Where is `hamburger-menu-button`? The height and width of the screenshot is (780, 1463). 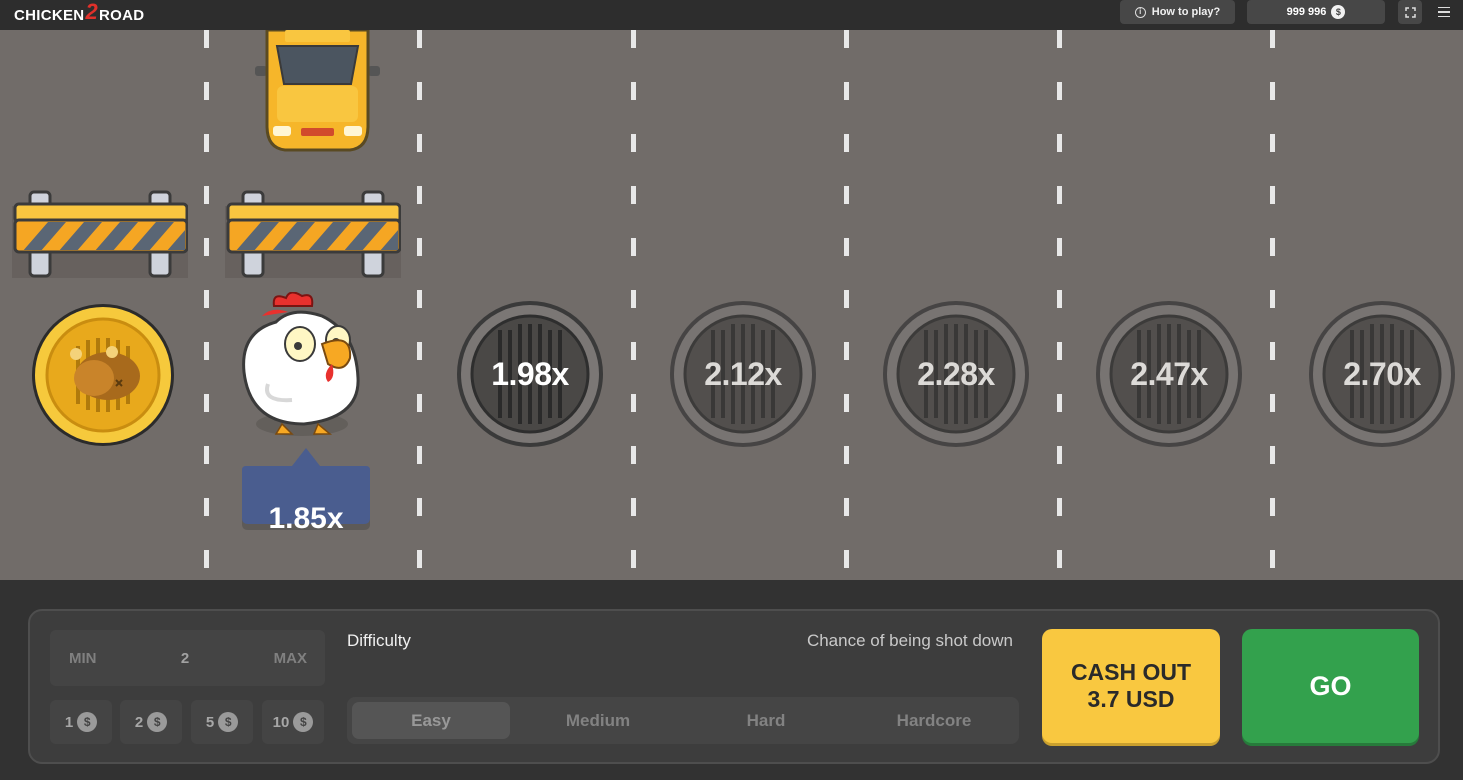 hamburger-menu-button is located at coordinates (1444, 12).